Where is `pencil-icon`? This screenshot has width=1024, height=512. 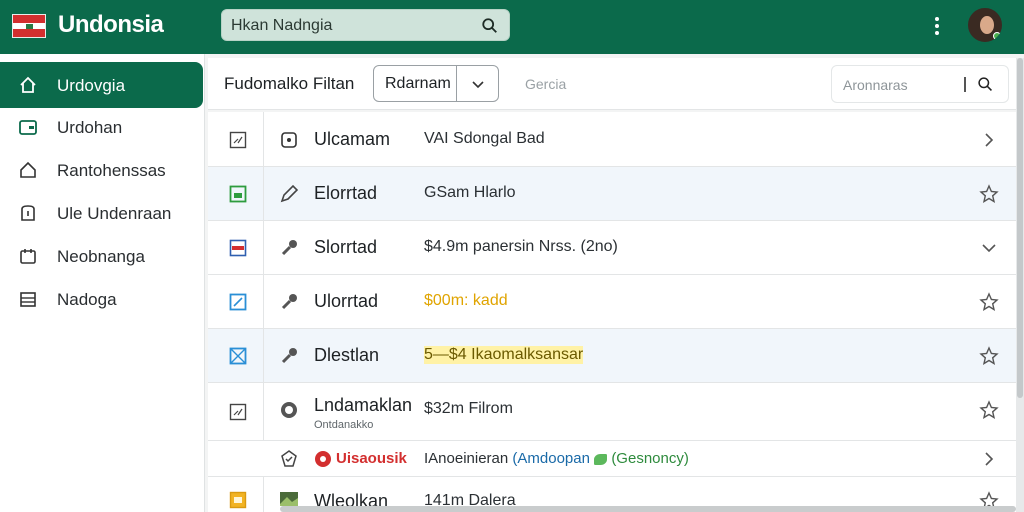
pencil-icon is located at coordinates (289, 193).